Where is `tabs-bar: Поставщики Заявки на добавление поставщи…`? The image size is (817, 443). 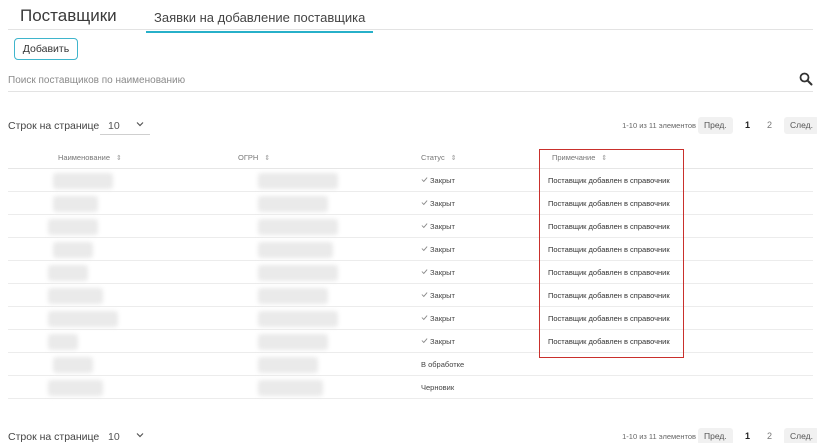 tabs-bar: Поставщики Заявки на добавление поставщи… is located at coordinates (410, 16).